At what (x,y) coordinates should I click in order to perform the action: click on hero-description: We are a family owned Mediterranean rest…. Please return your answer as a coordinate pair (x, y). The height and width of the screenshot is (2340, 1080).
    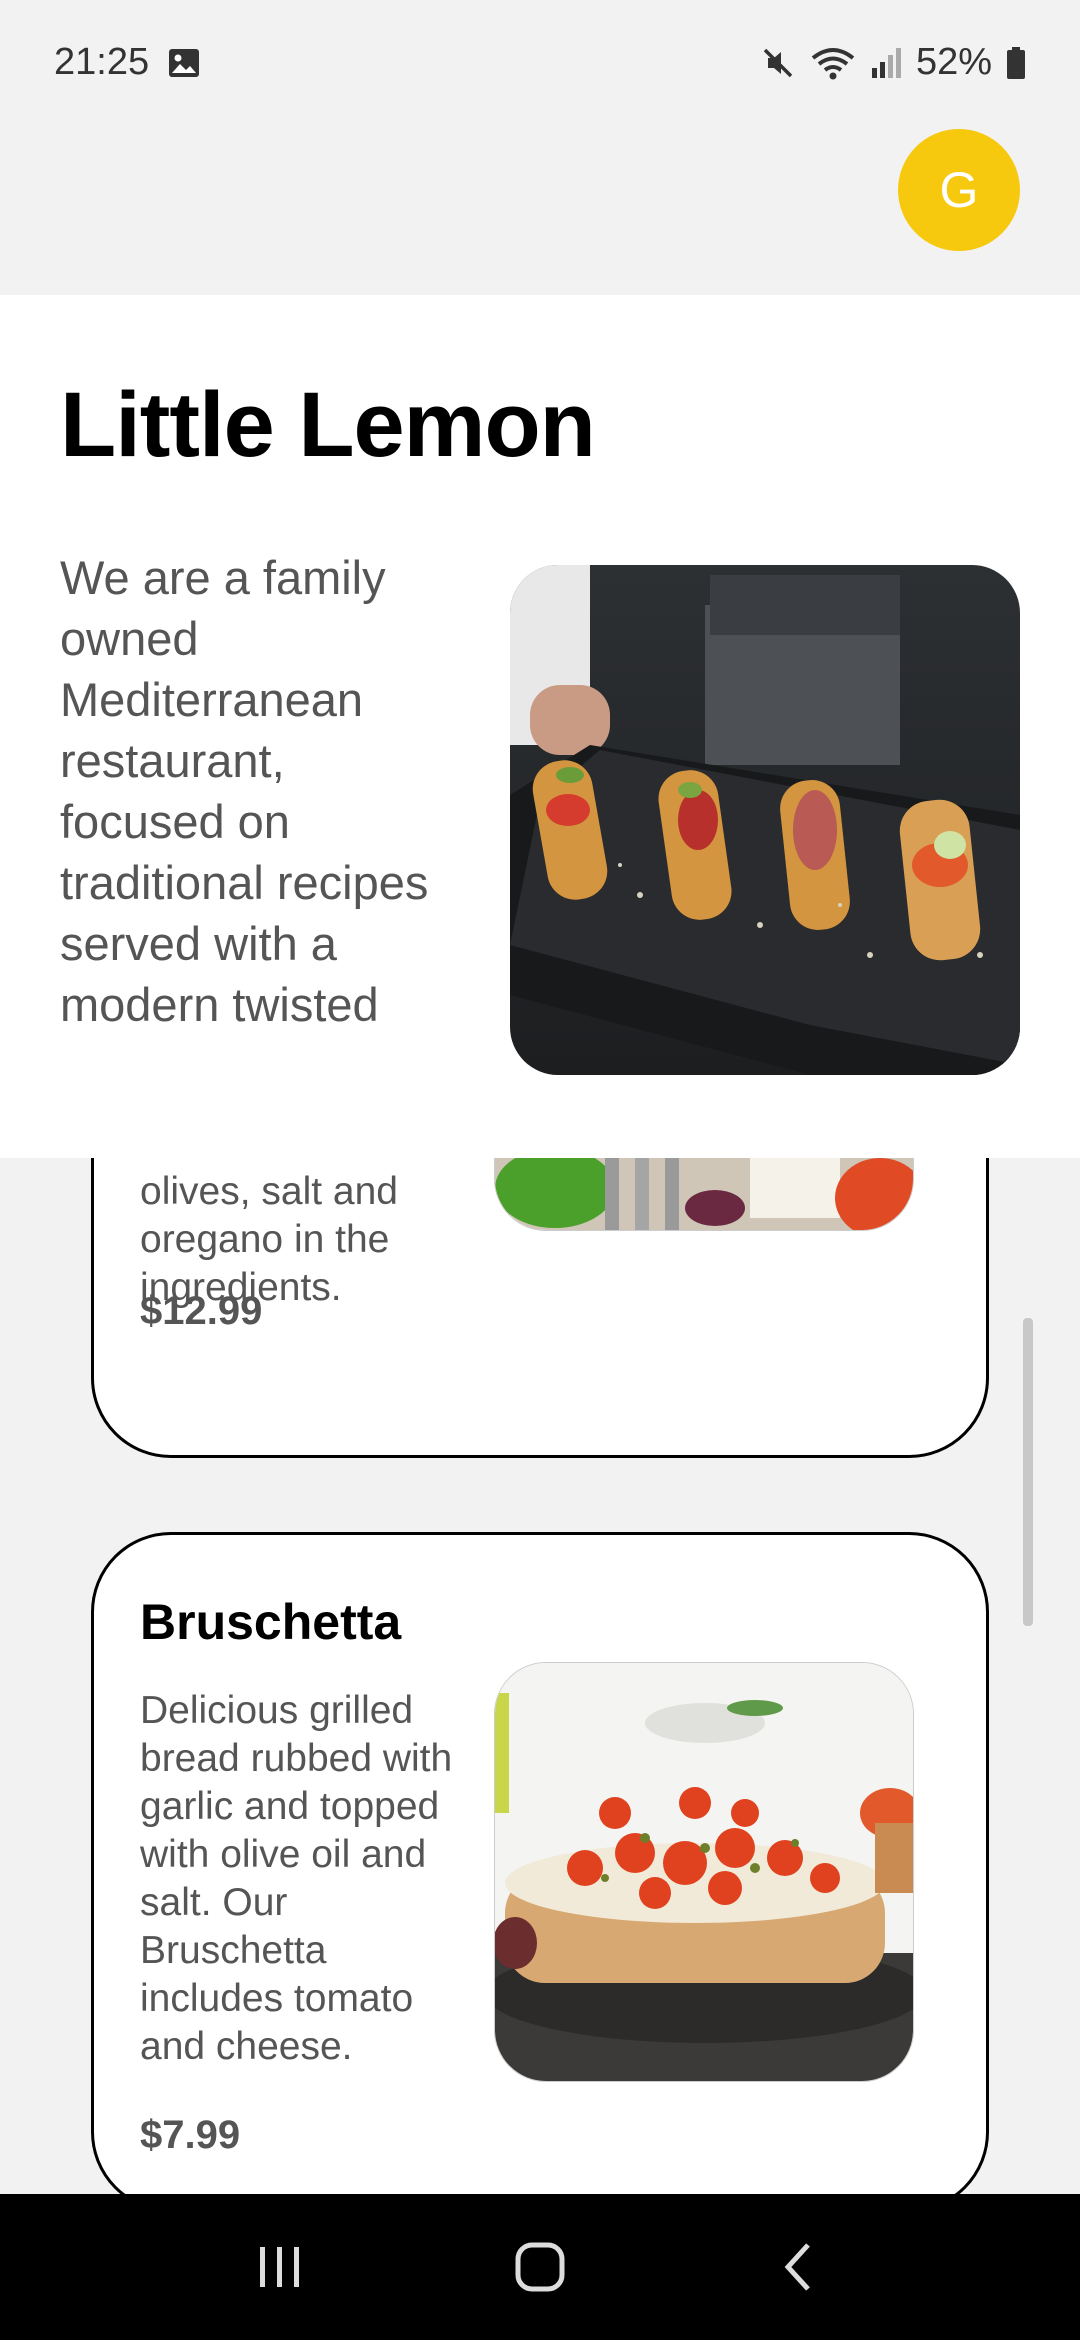
    Looking at the image, I should click on (244, 791).